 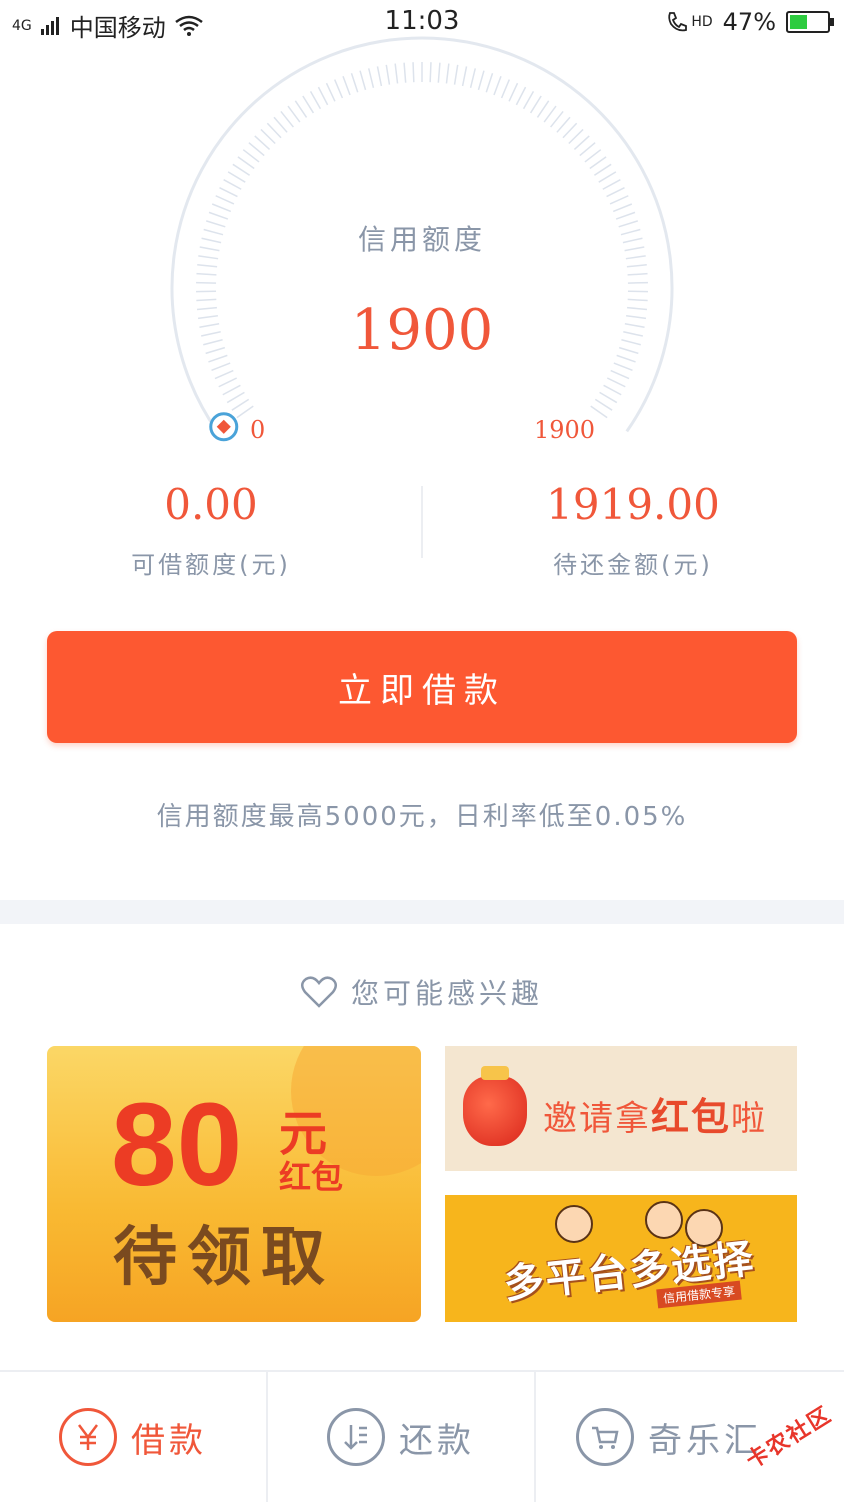 I want to click on battery-level, so click(x=798, y=22).